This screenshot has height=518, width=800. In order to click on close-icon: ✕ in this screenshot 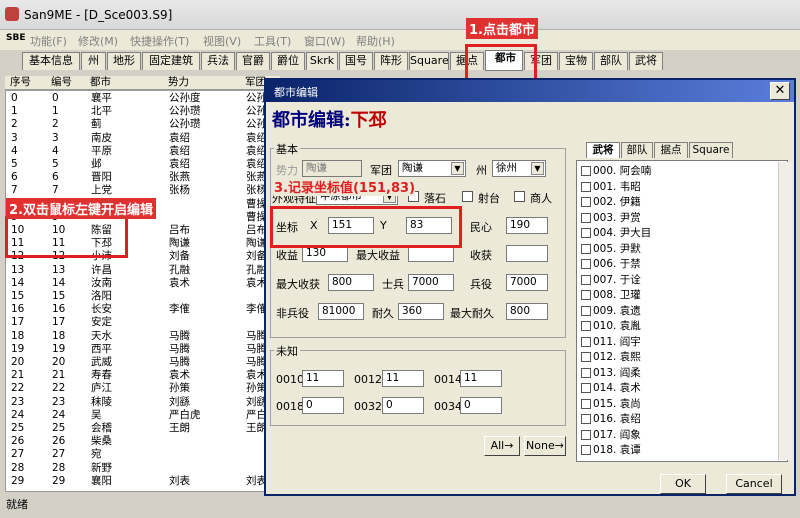, I will do `click(780, 91)`.